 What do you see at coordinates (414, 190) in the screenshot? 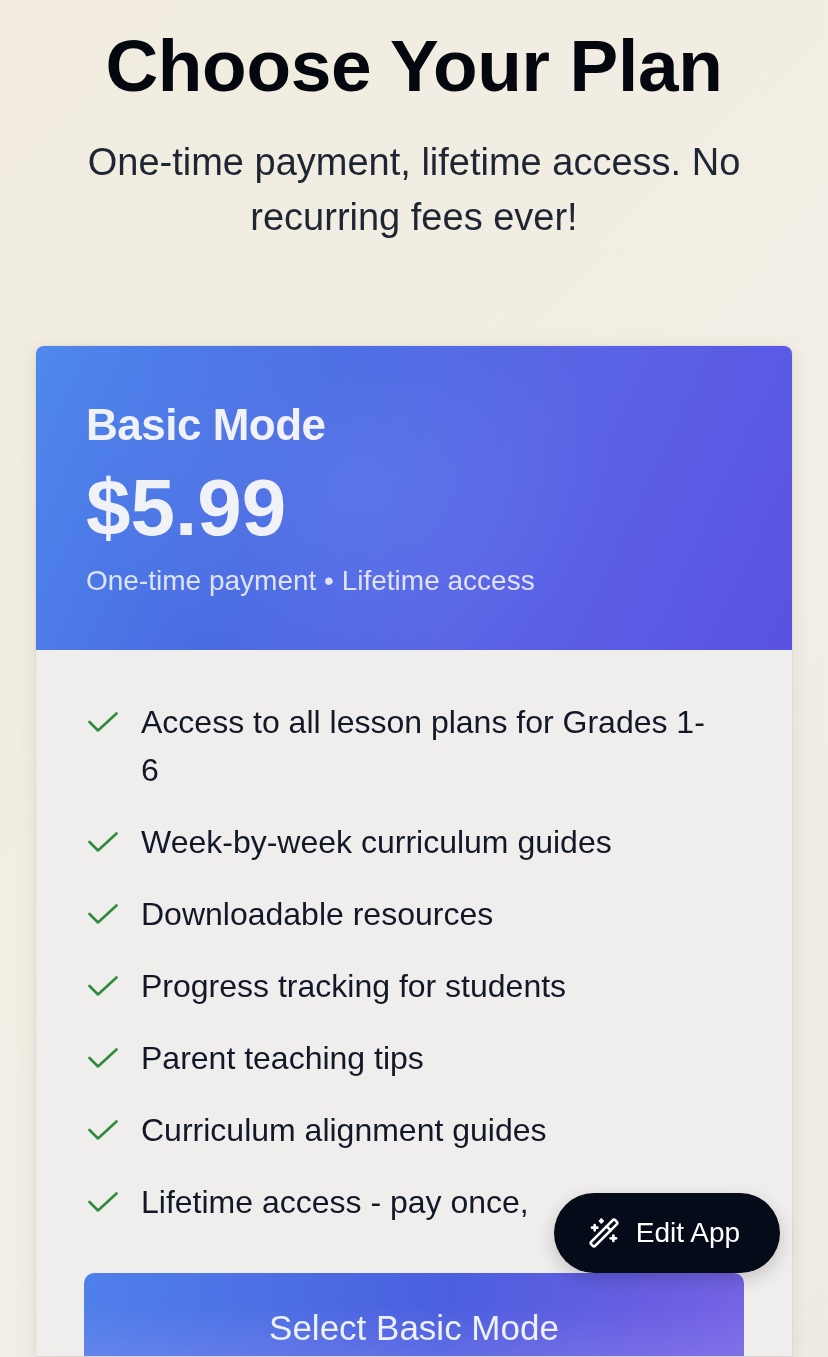
I see `page-subtitle: One-time payment, lifetime access. No recurring fees ever!` at bounding box center [414, 190].